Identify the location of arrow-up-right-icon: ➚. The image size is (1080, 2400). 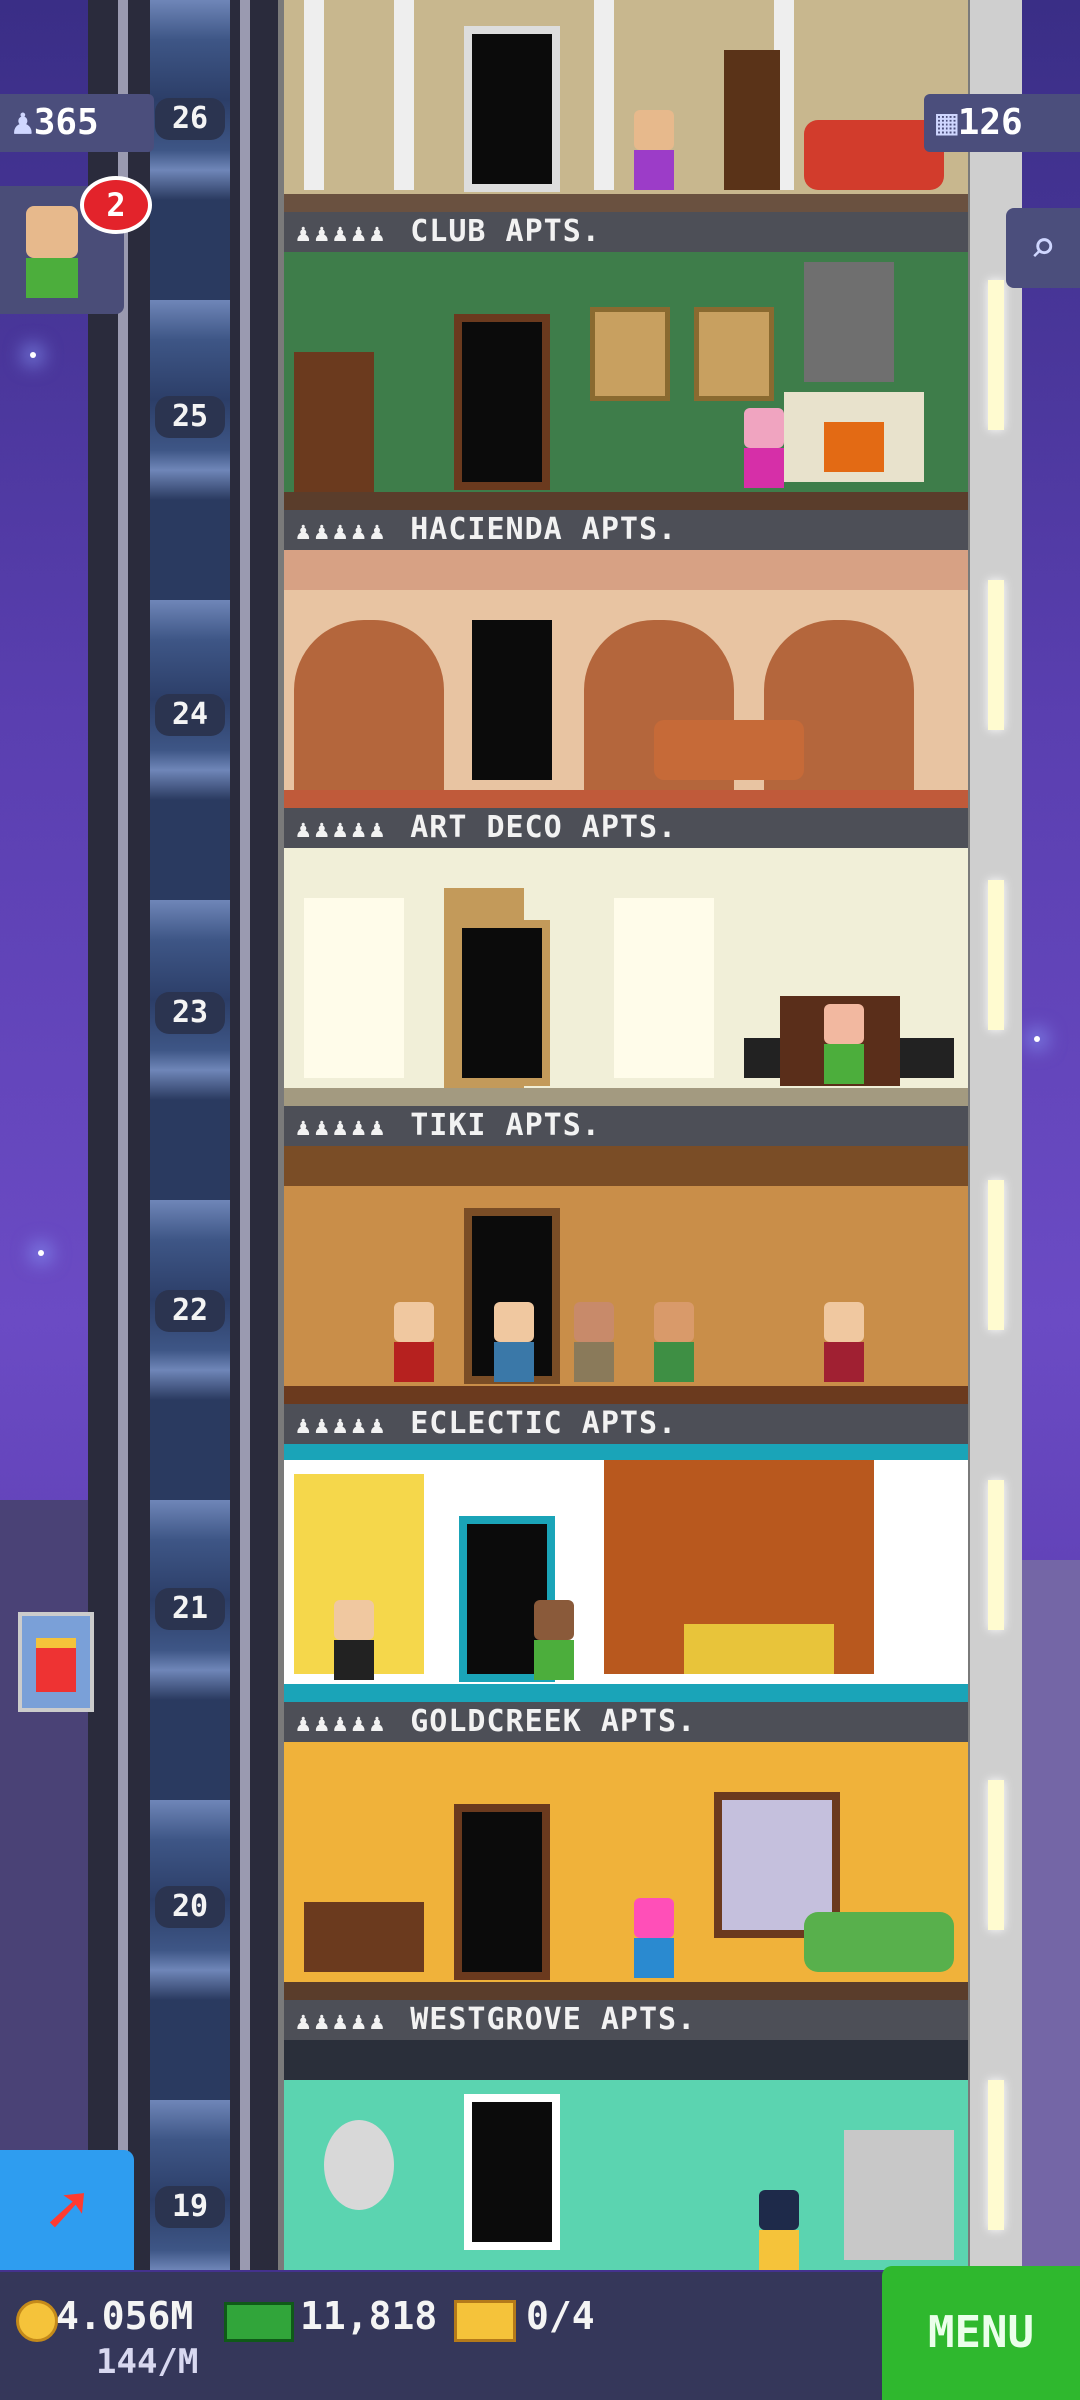
(67, 2210).